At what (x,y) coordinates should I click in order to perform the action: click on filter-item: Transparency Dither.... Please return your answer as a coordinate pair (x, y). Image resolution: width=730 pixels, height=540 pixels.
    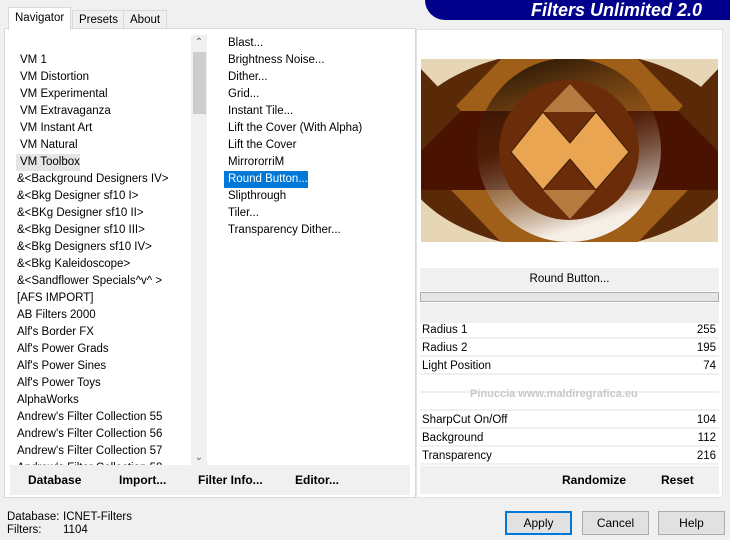
    Looking at the image, I should click on (282, 230).